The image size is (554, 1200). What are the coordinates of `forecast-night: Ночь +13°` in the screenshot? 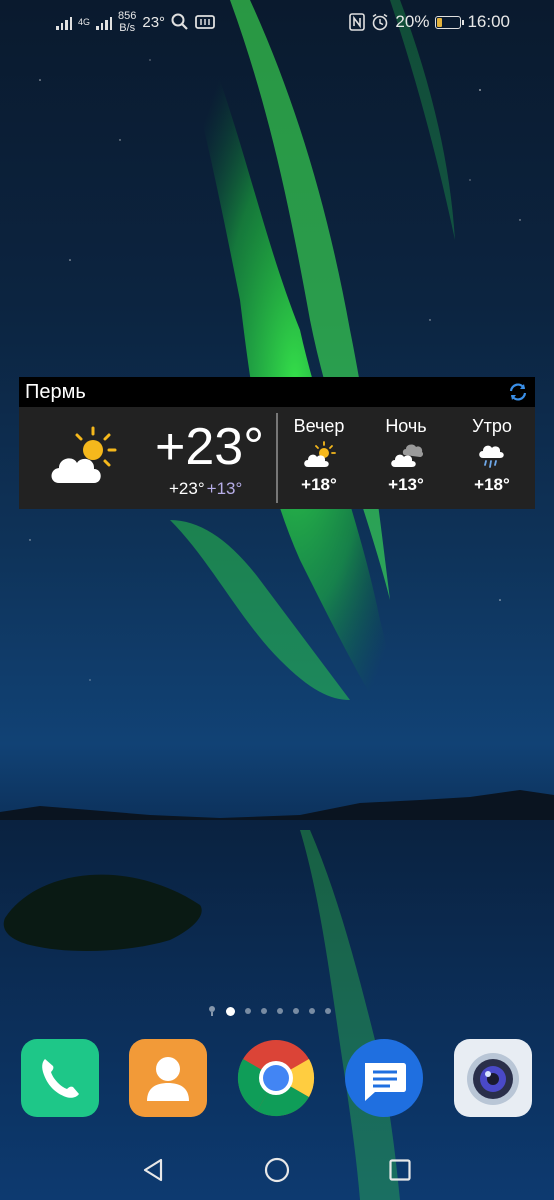 It's located at (406, 455).